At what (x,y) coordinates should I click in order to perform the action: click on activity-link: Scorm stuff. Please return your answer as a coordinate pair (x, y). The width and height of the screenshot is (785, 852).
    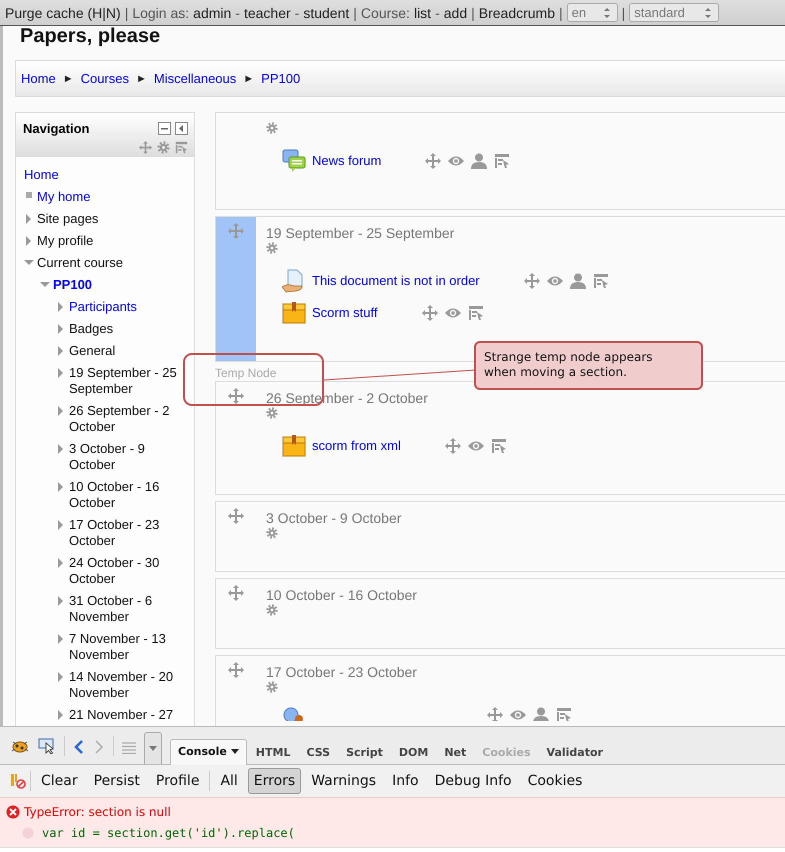
    Looking at the image, I should click on (345, 312).